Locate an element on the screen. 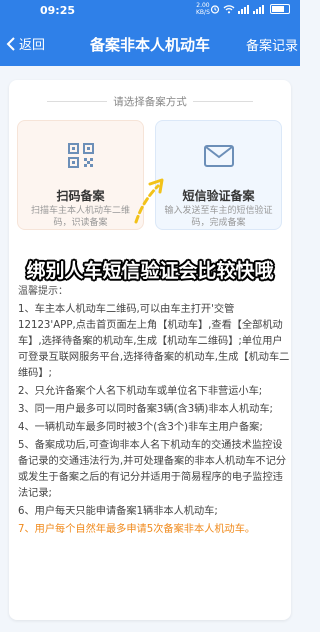 The image size is (320, 632). status-time: 09:25 is located at coordinates (58, 10).